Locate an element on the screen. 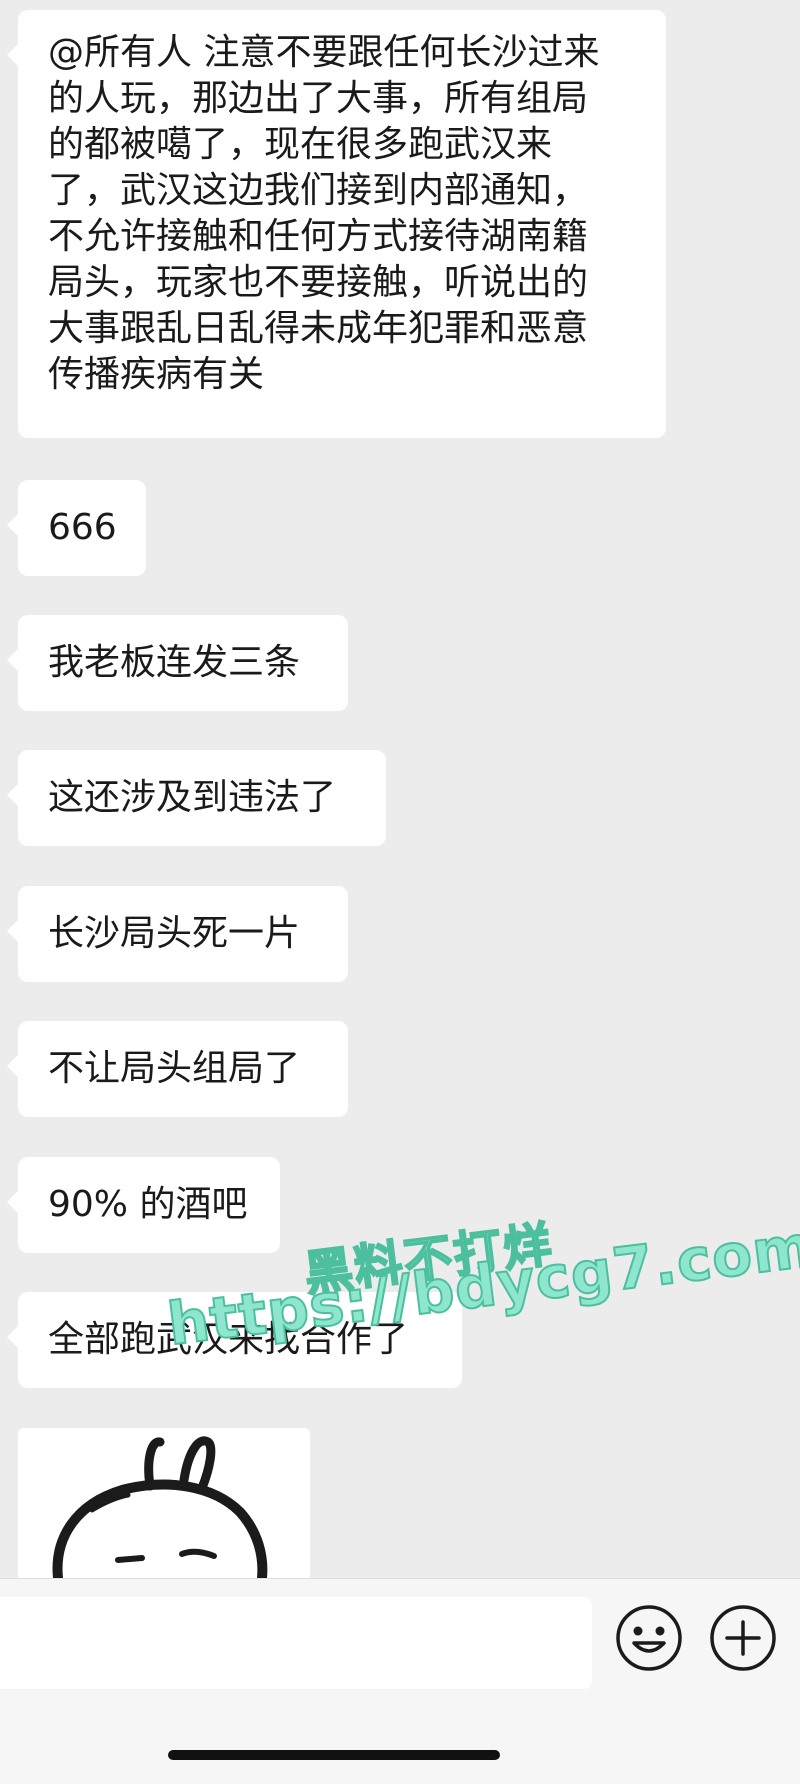 This screenshot has width=800, height=1784. bunny-face-icon is located at coordinates (160, 1507).